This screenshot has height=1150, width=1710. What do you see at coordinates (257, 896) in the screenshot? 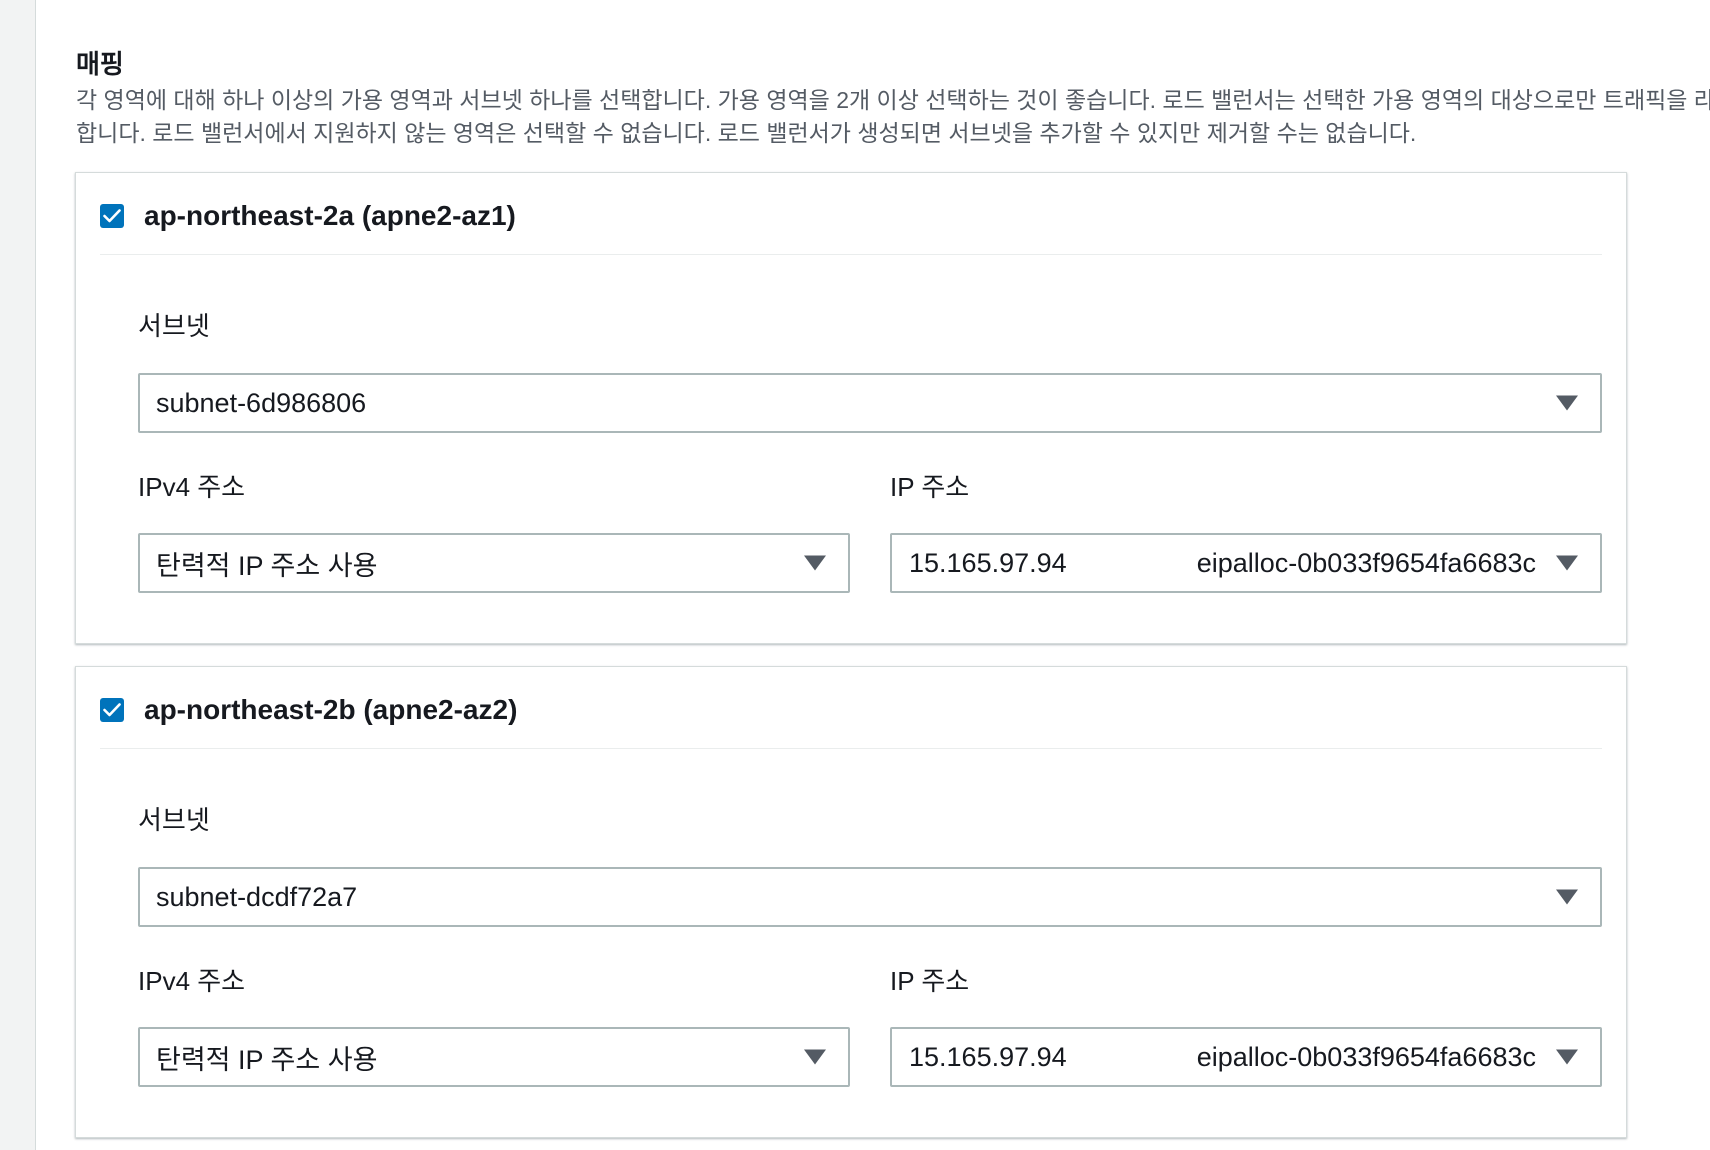
I see `subnet-value: subnet-dcdf72a7` at bounding box center [257, 896].